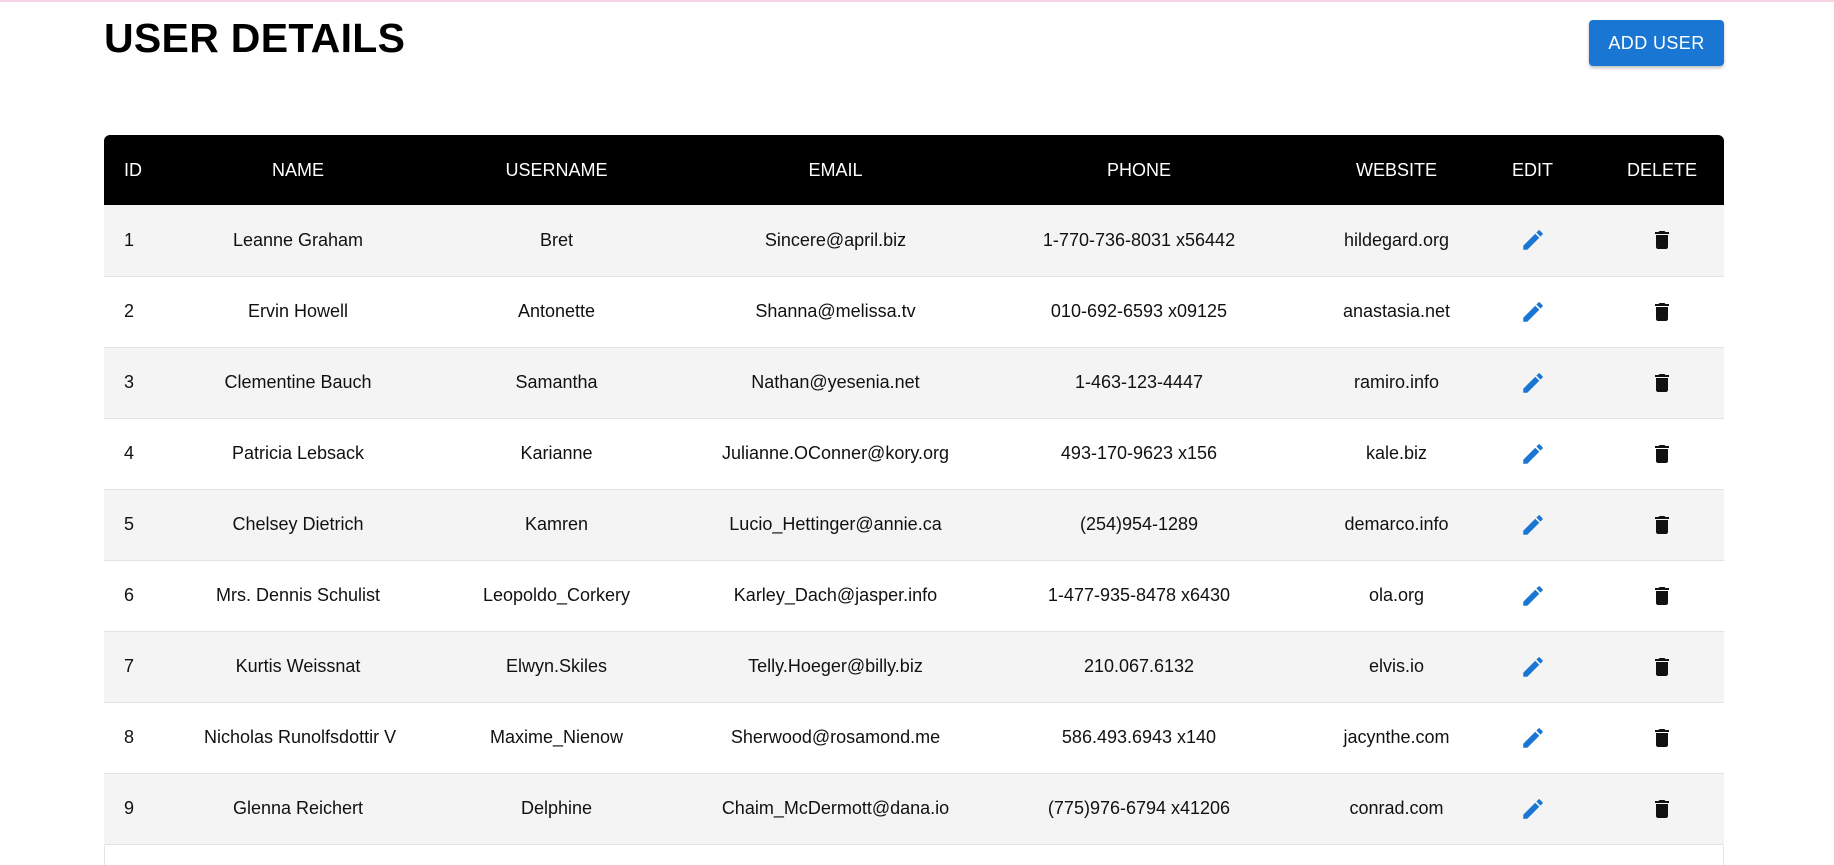 This screenshot has height=865, width=1834. What do you see at coordinates (129, 382) in the screenshot?
I see `cell-id: 3` at bounding box center [129, 382].